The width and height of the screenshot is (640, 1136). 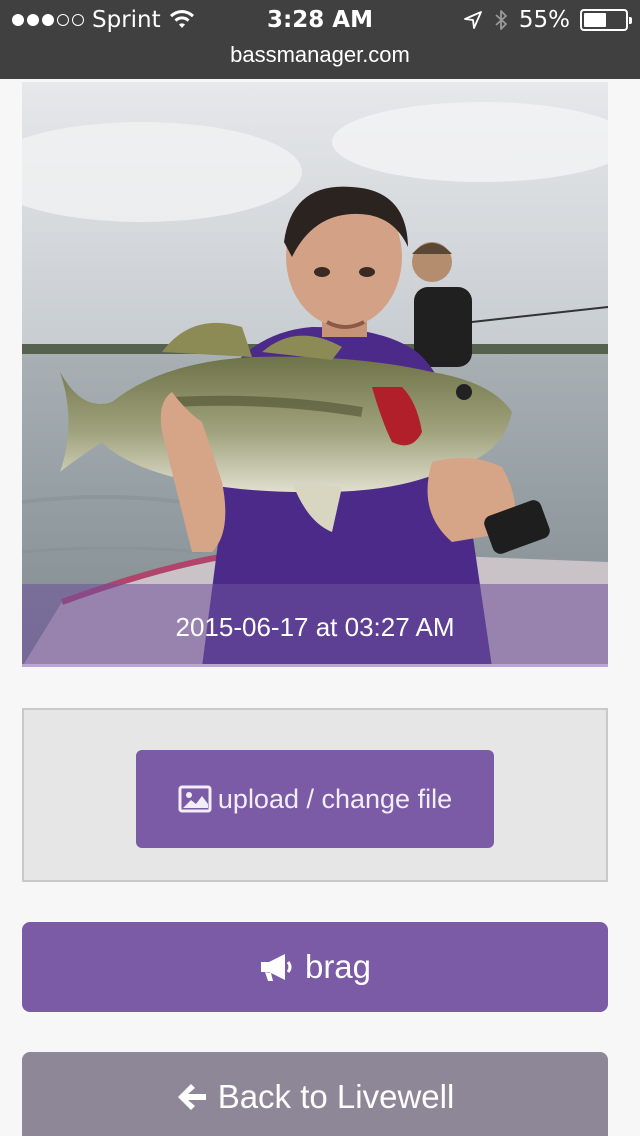 I want to click on upload-change-file-button: upload / change file, so click(x=315, y=799).